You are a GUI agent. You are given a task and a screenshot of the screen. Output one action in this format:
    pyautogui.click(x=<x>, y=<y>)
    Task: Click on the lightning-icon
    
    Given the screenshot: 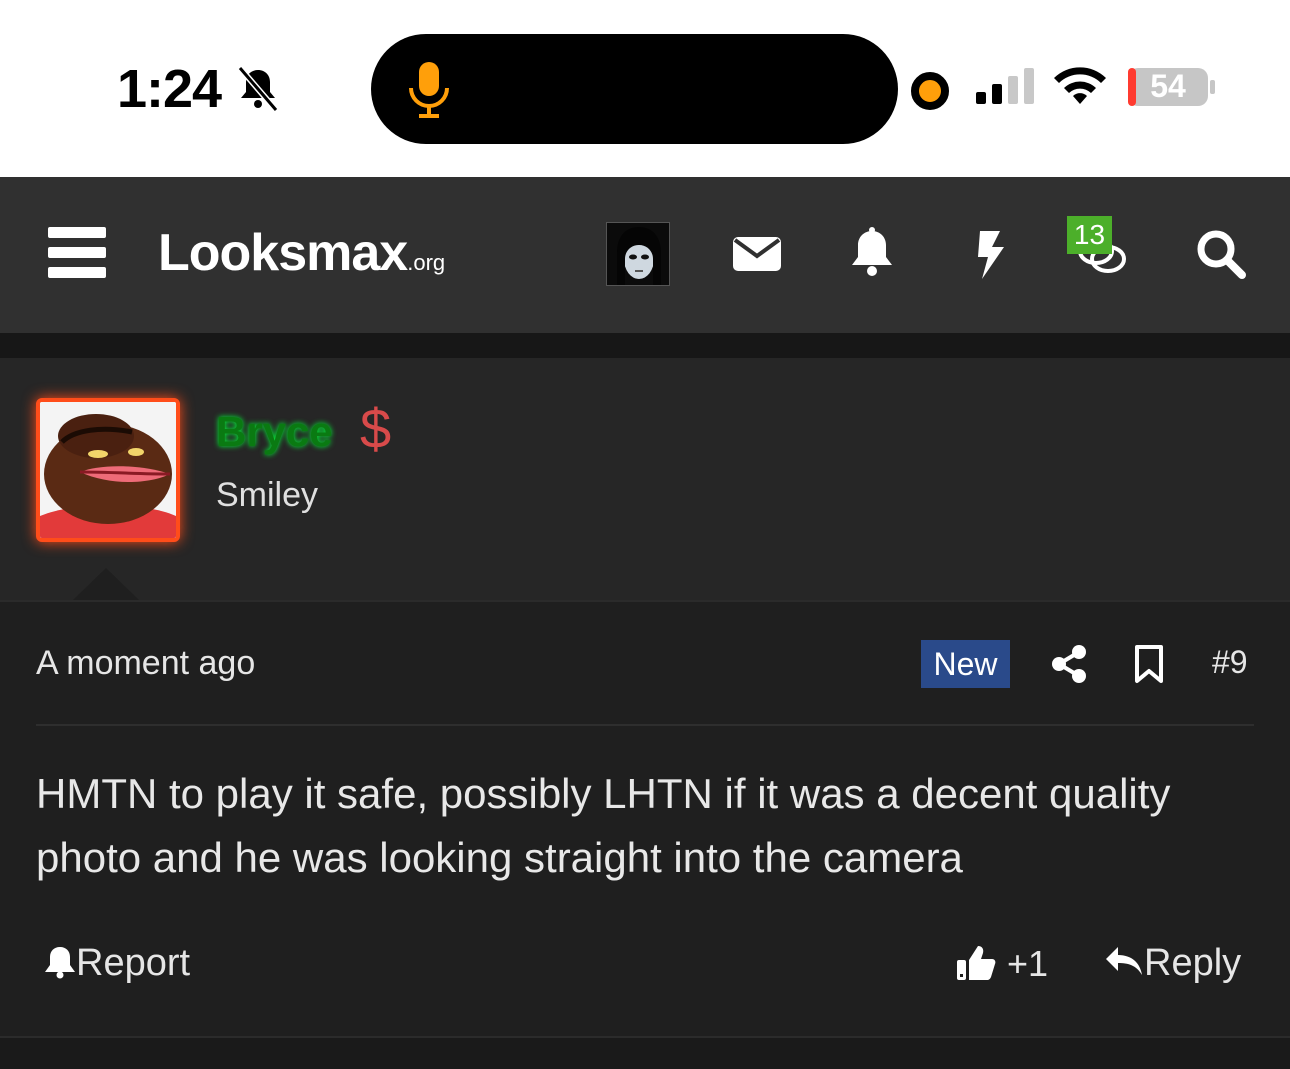 What is the action you would take?
    pyautogui.click(x=989, y=254)
    